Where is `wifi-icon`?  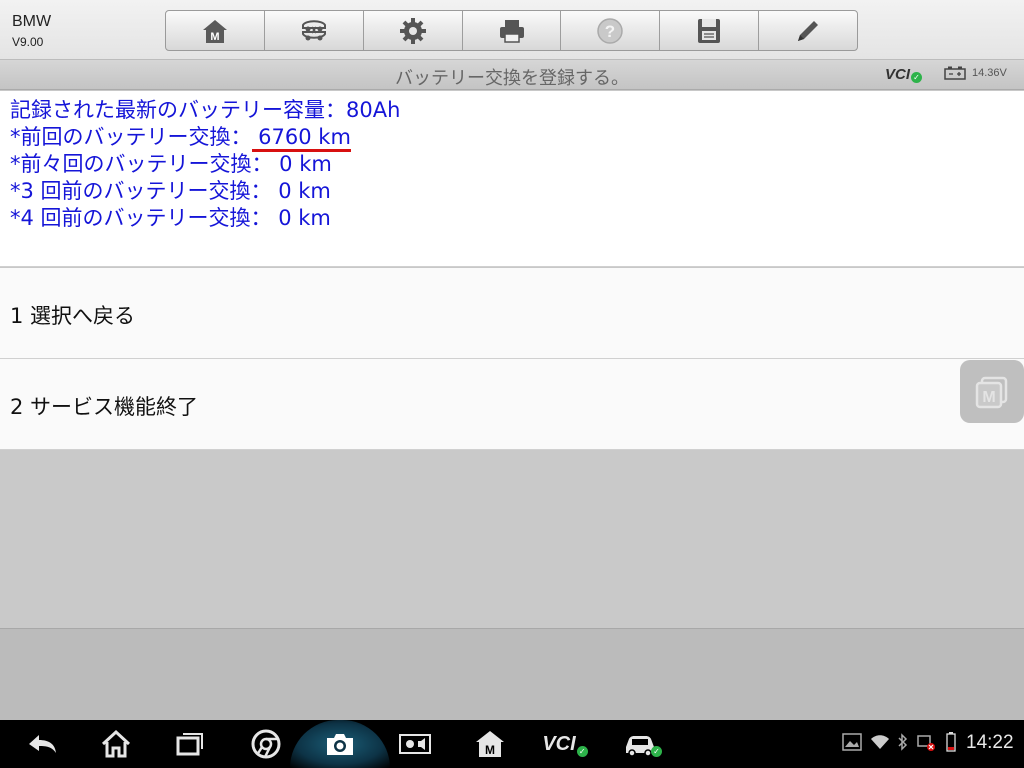
wifi-icon is located at coordinates (880, 742).